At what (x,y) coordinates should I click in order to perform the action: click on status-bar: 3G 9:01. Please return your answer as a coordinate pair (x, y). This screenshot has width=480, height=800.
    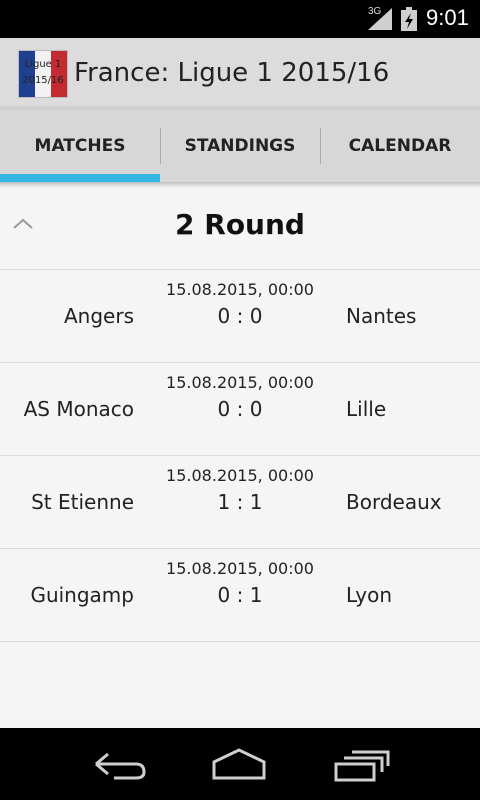
    Looking at the image, I should click on (240, 19).